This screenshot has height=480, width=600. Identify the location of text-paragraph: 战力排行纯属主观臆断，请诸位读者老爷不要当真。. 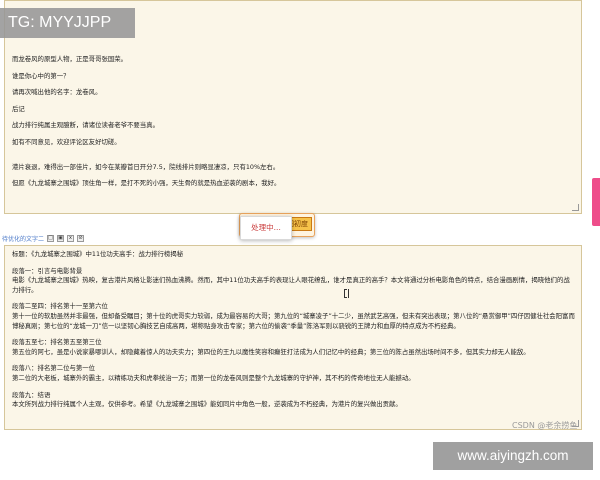
(85, 125).